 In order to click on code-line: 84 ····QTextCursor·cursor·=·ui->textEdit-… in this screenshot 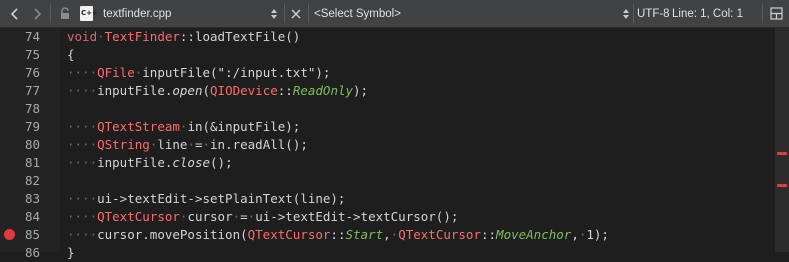, I will do `click(387, 217)`.